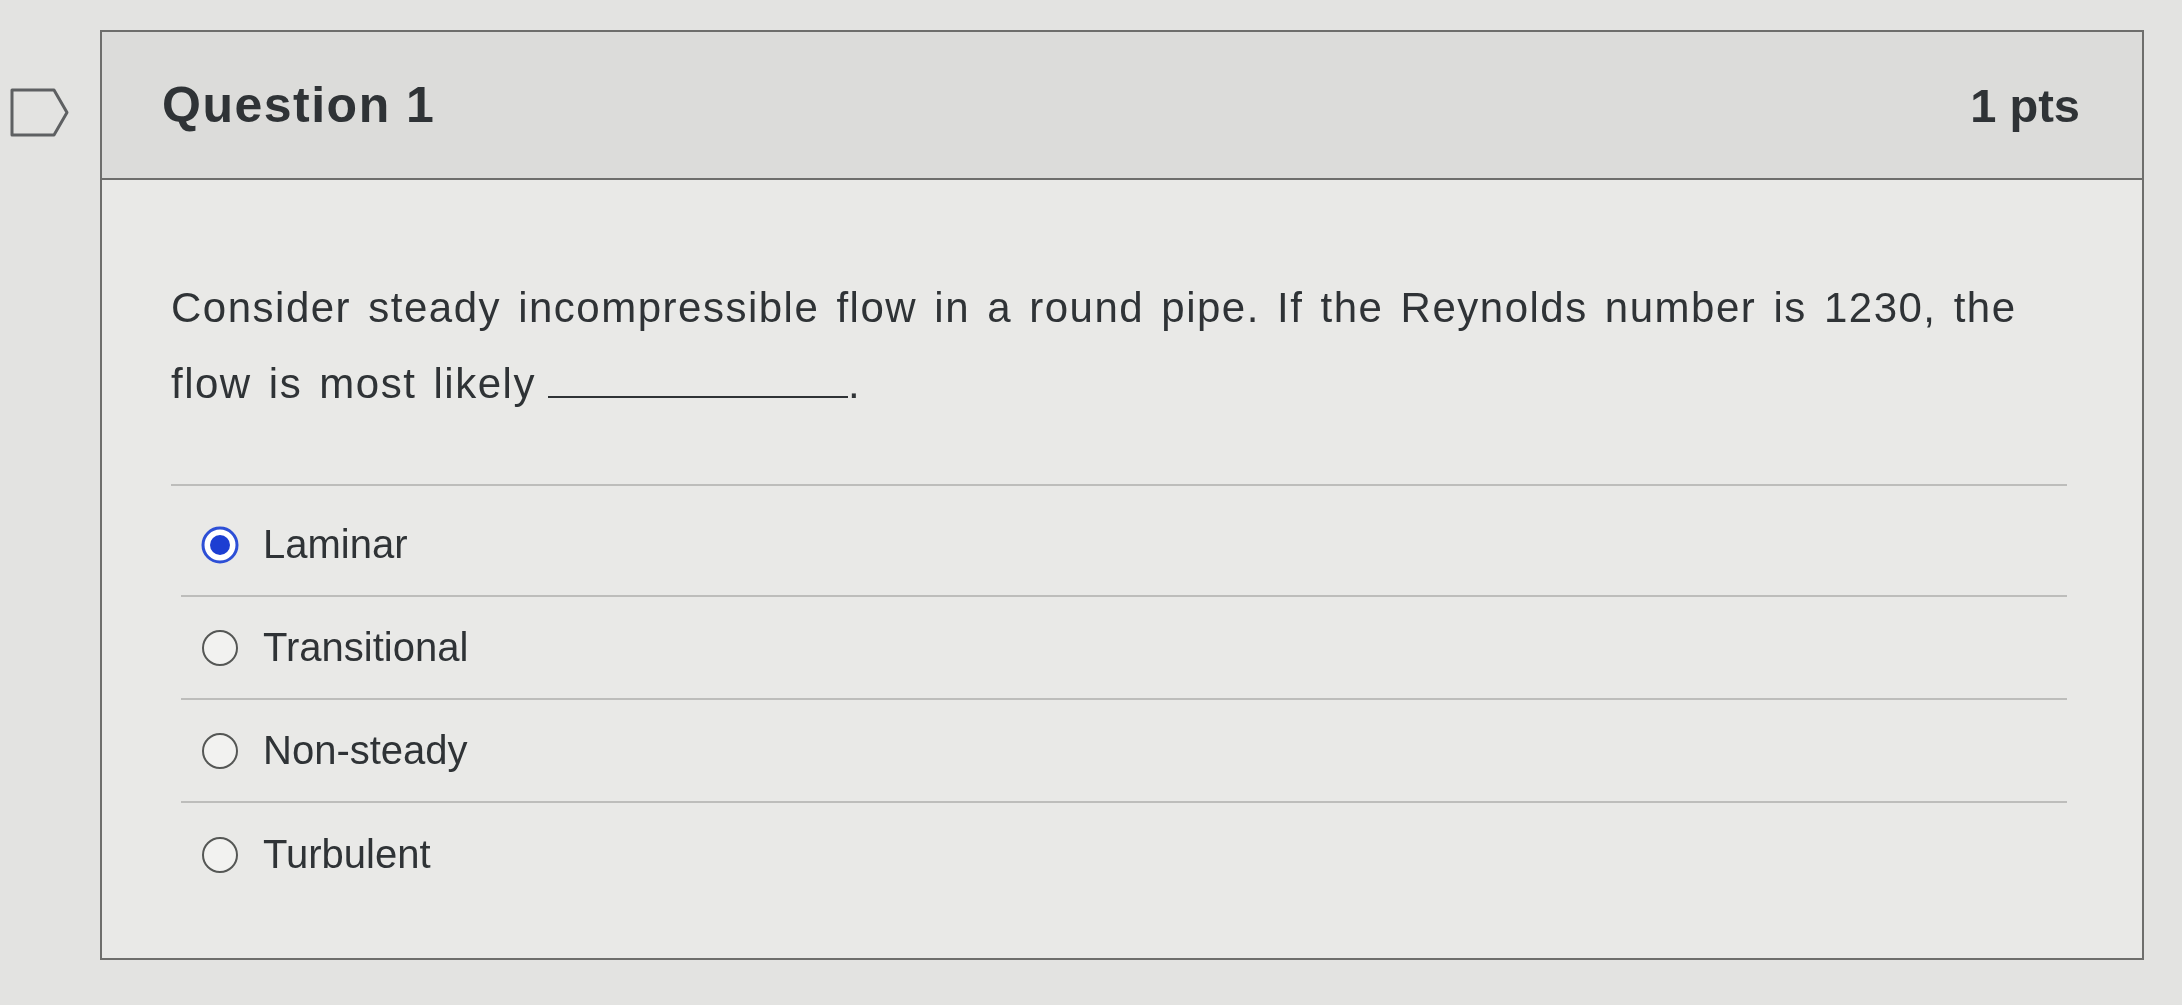 This screenshot has width=2182, height=1005. What do you see at coordinates (2025, 105) in the screenshot?
I see `points-label: 1 pts` at bounding box center [2025, 105].